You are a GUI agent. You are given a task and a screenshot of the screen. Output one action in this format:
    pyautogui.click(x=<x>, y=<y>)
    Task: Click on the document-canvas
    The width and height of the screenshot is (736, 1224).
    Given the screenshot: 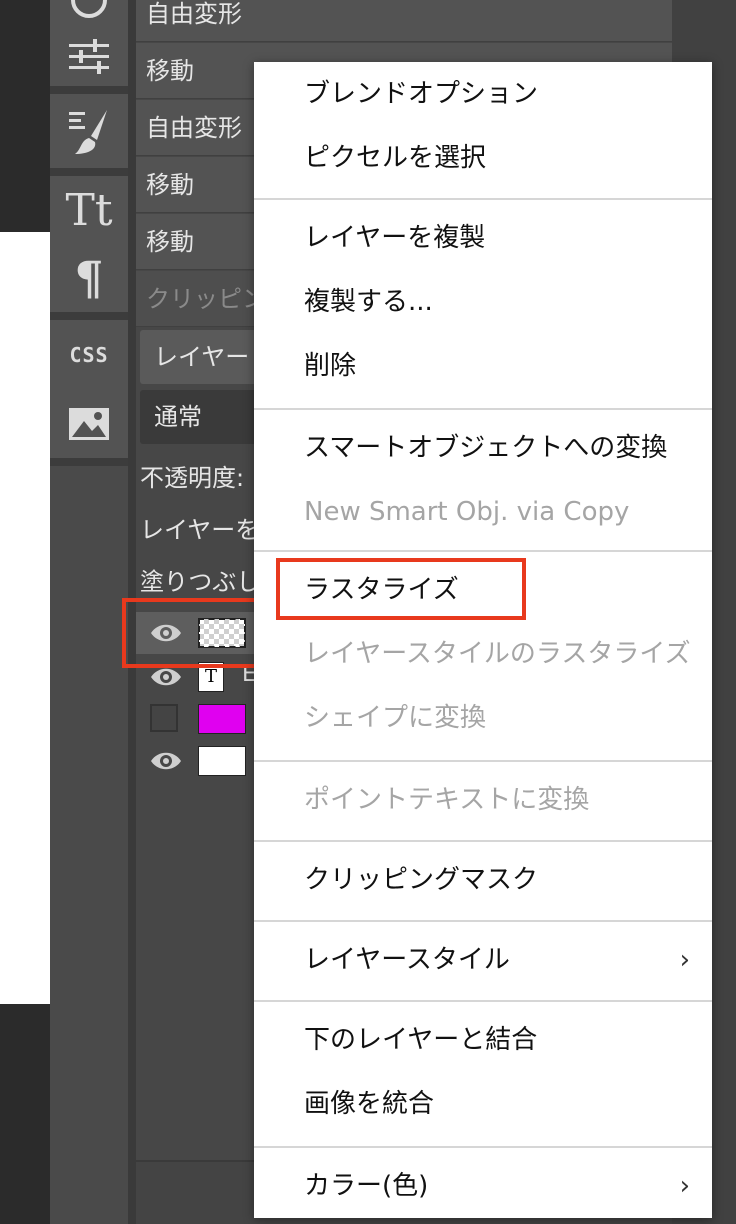 What is the action you would take?
    pyautogui.click(x=25, y=618)
    